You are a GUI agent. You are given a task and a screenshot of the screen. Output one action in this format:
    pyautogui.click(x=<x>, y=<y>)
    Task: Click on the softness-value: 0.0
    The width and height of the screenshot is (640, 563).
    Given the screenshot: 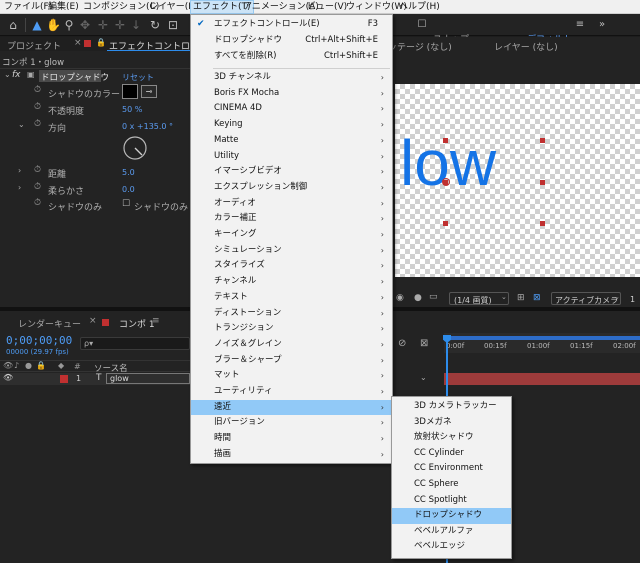 What is the action you would take?
    pyautogui.click(x=128, y=189)
    